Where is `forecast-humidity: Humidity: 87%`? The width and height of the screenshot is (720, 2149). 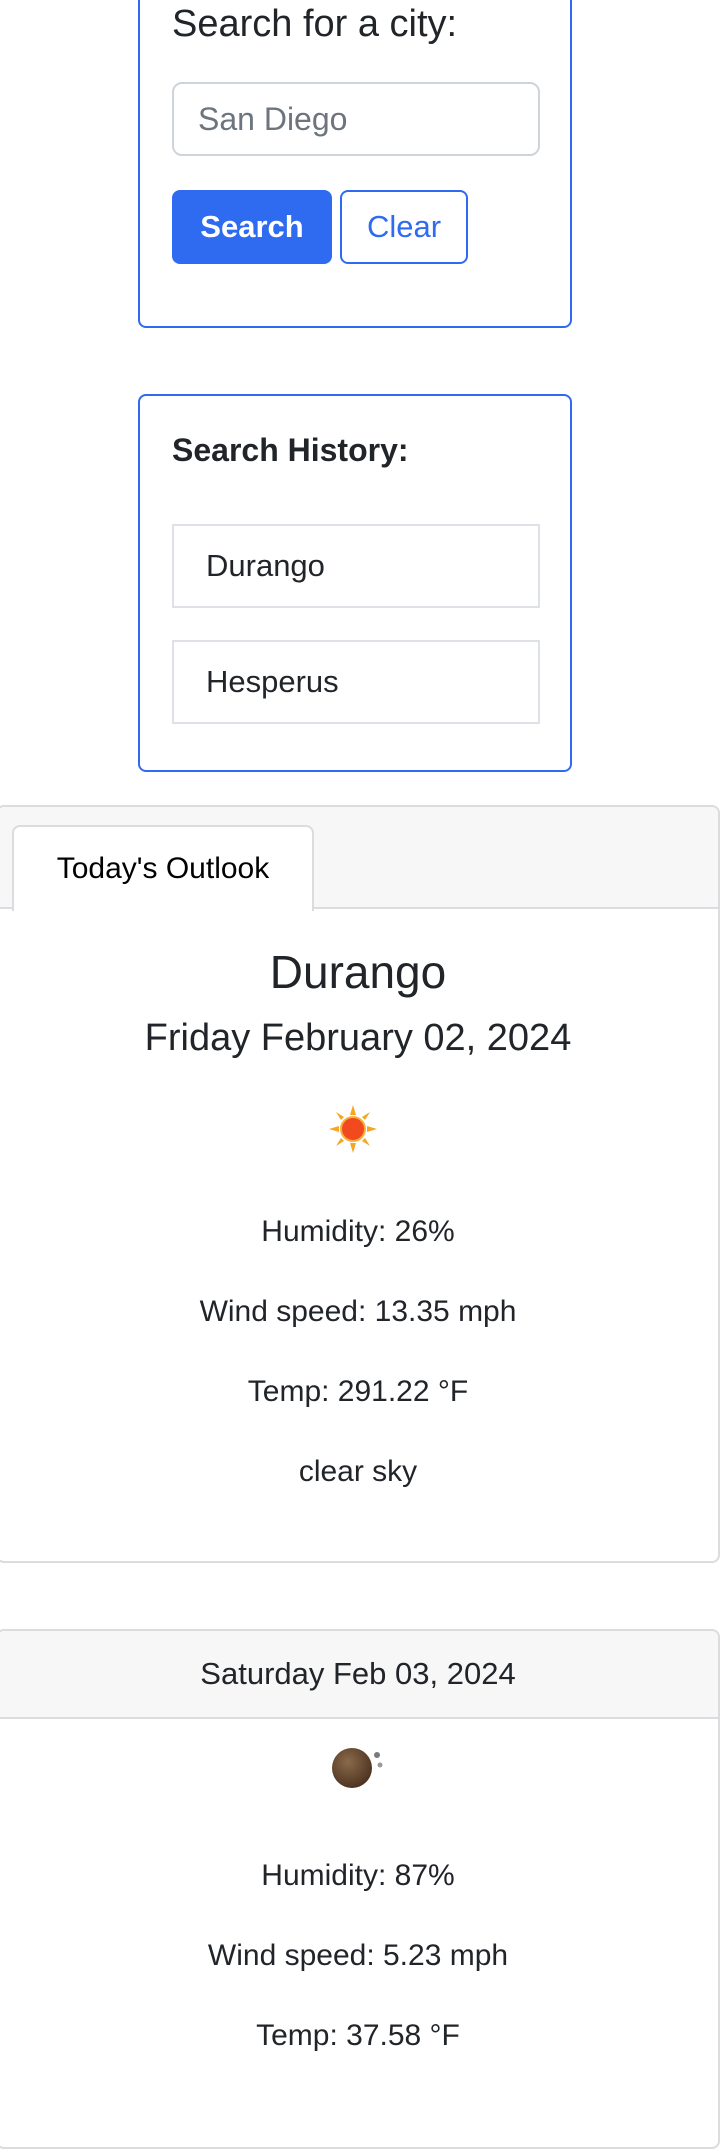
forecast-humidity: Humidity: 87% is located at coordinates (358, 1875).